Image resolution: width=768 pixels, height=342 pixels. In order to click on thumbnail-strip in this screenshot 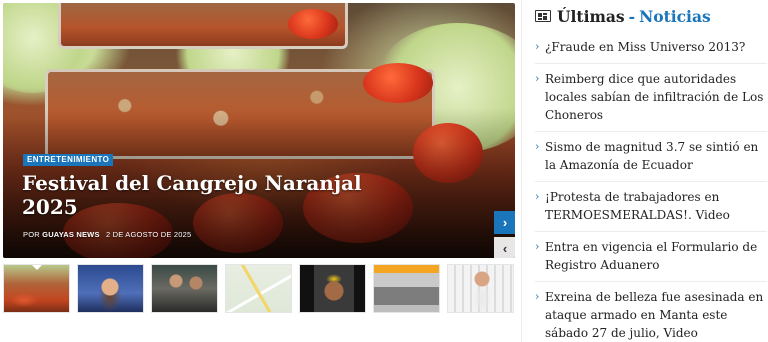, I will do `click(259, 289)`.